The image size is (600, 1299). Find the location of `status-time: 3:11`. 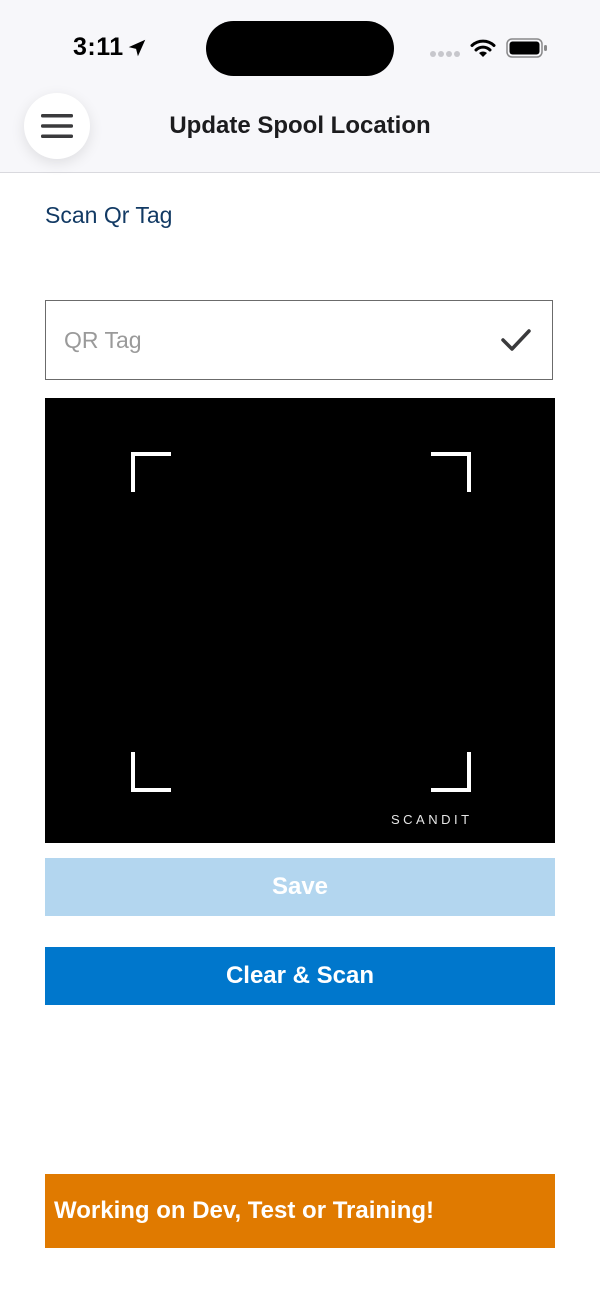

status-time: 3:11 is located at coordinates (98, 47).